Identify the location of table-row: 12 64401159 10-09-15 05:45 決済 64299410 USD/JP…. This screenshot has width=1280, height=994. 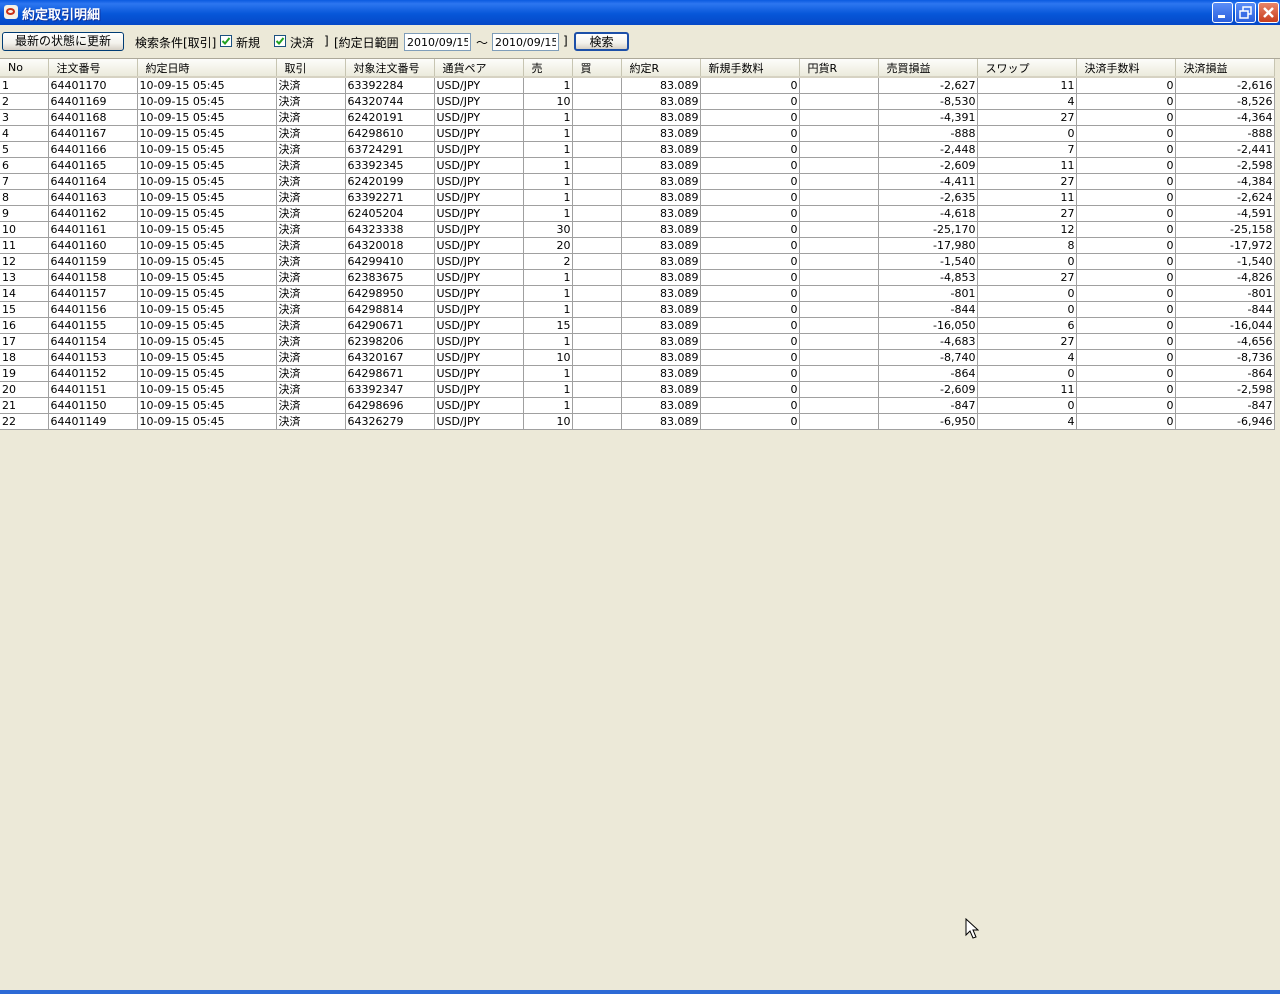
(637, 261).